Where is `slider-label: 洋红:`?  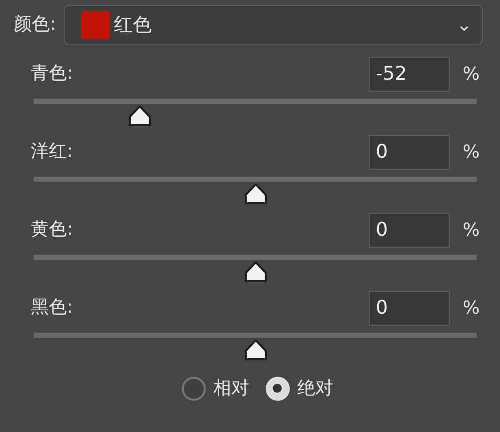
slider-label: 洋红: is located at coordinates (52, 152).